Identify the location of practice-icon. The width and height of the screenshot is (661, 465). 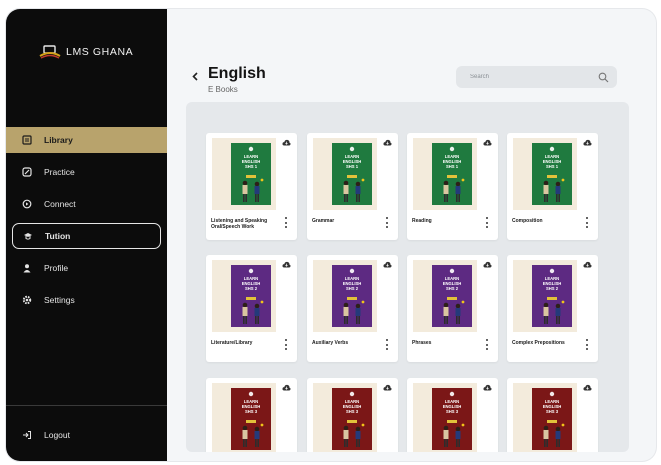
(27, 172).